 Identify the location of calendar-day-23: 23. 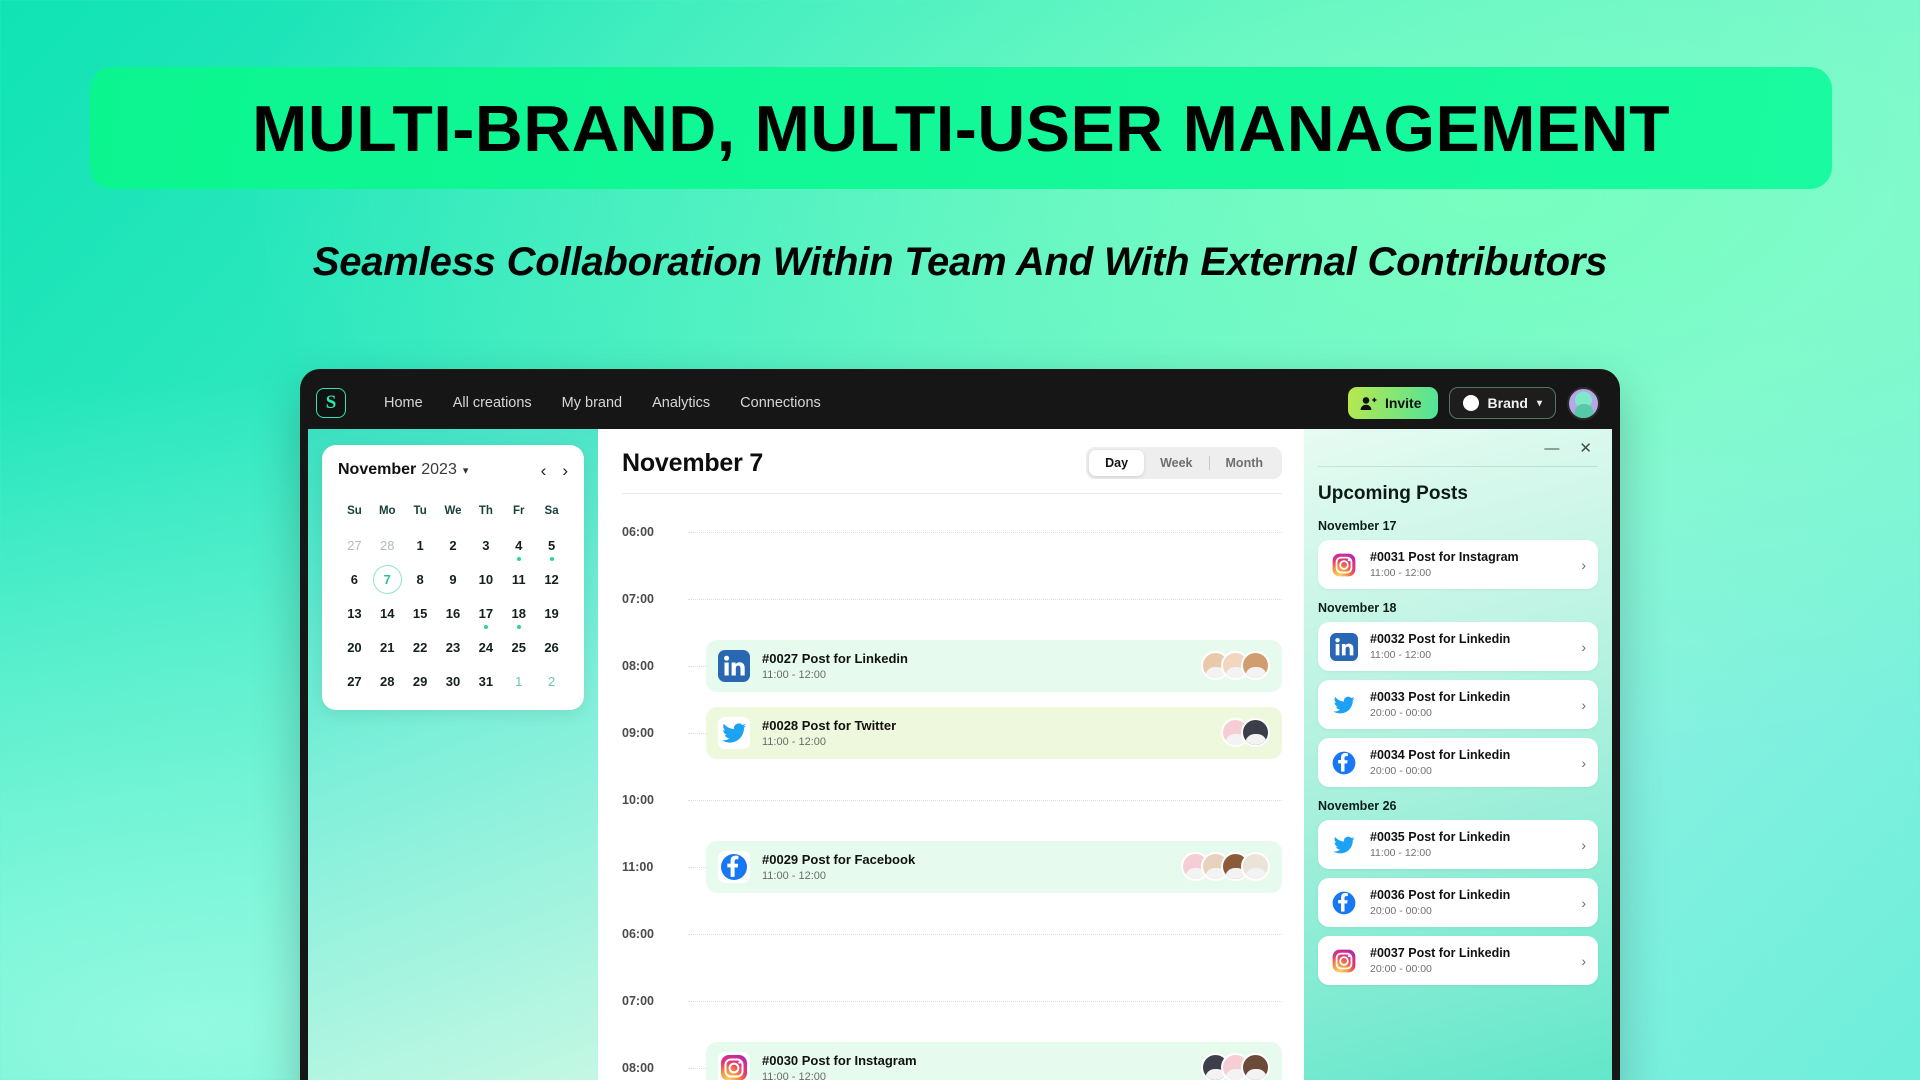
(453, 647).